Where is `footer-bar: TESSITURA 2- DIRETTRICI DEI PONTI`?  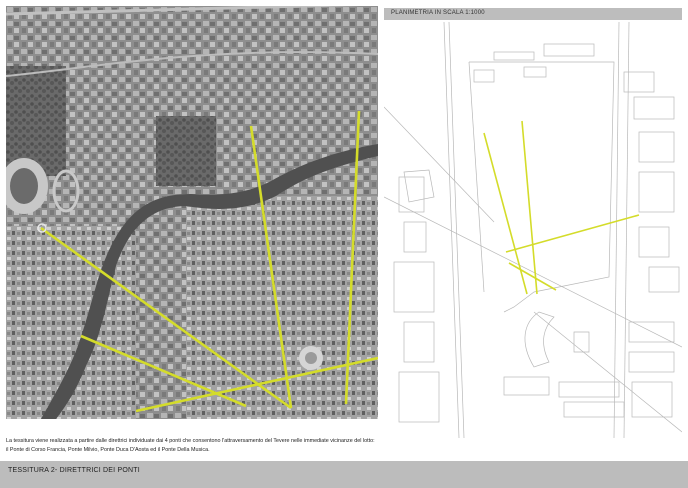
footer-bar: TESSITURA 2- DIRETTRICI DEI PONTI is located at coordinates (344, 474).